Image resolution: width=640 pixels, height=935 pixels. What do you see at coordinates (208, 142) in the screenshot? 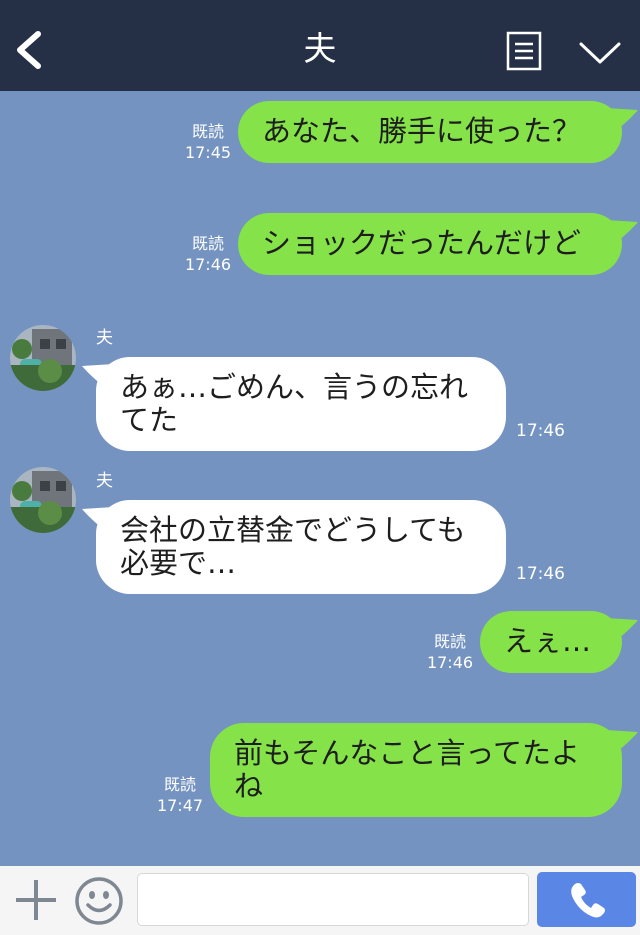
I see `message-meta: 既読 17:45` at bounding box center [208, 142].